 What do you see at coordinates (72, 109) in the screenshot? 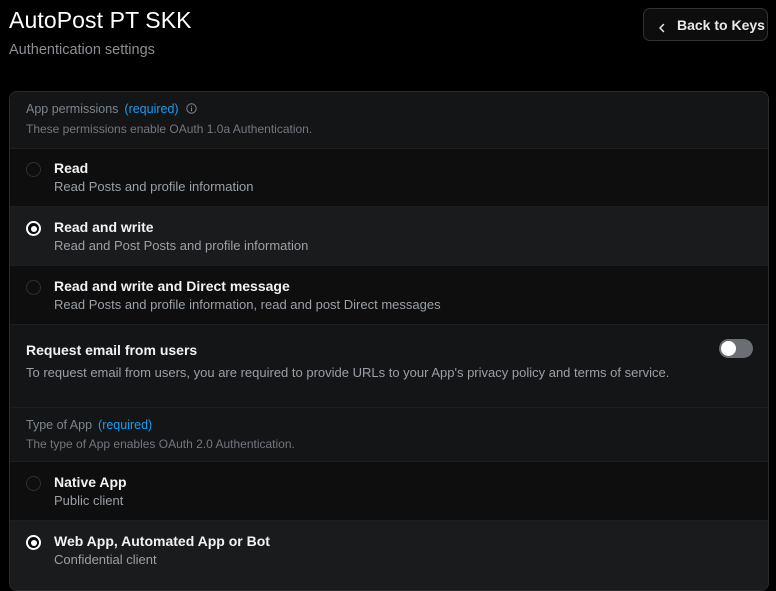
I see `app-permissions-label-text: App permissions` at bounding box center [72, 109].